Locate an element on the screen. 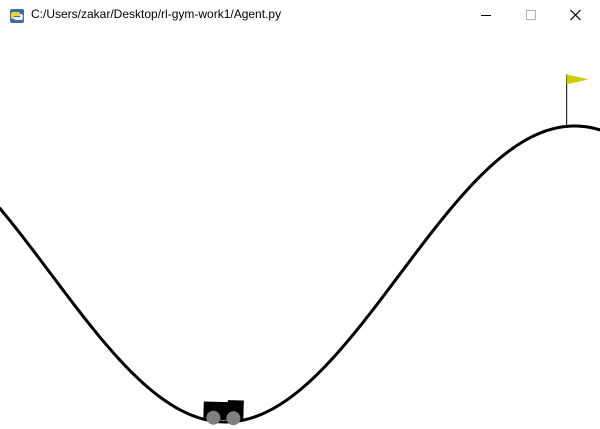  car-cabin is located at coordinates (235, 402).